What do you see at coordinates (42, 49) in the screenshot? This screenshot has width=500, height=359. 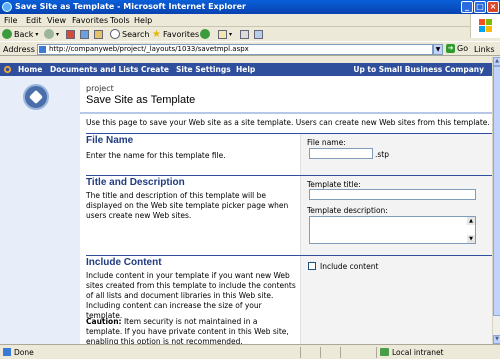 I see `page-icon` at bounding box center [42, 49].